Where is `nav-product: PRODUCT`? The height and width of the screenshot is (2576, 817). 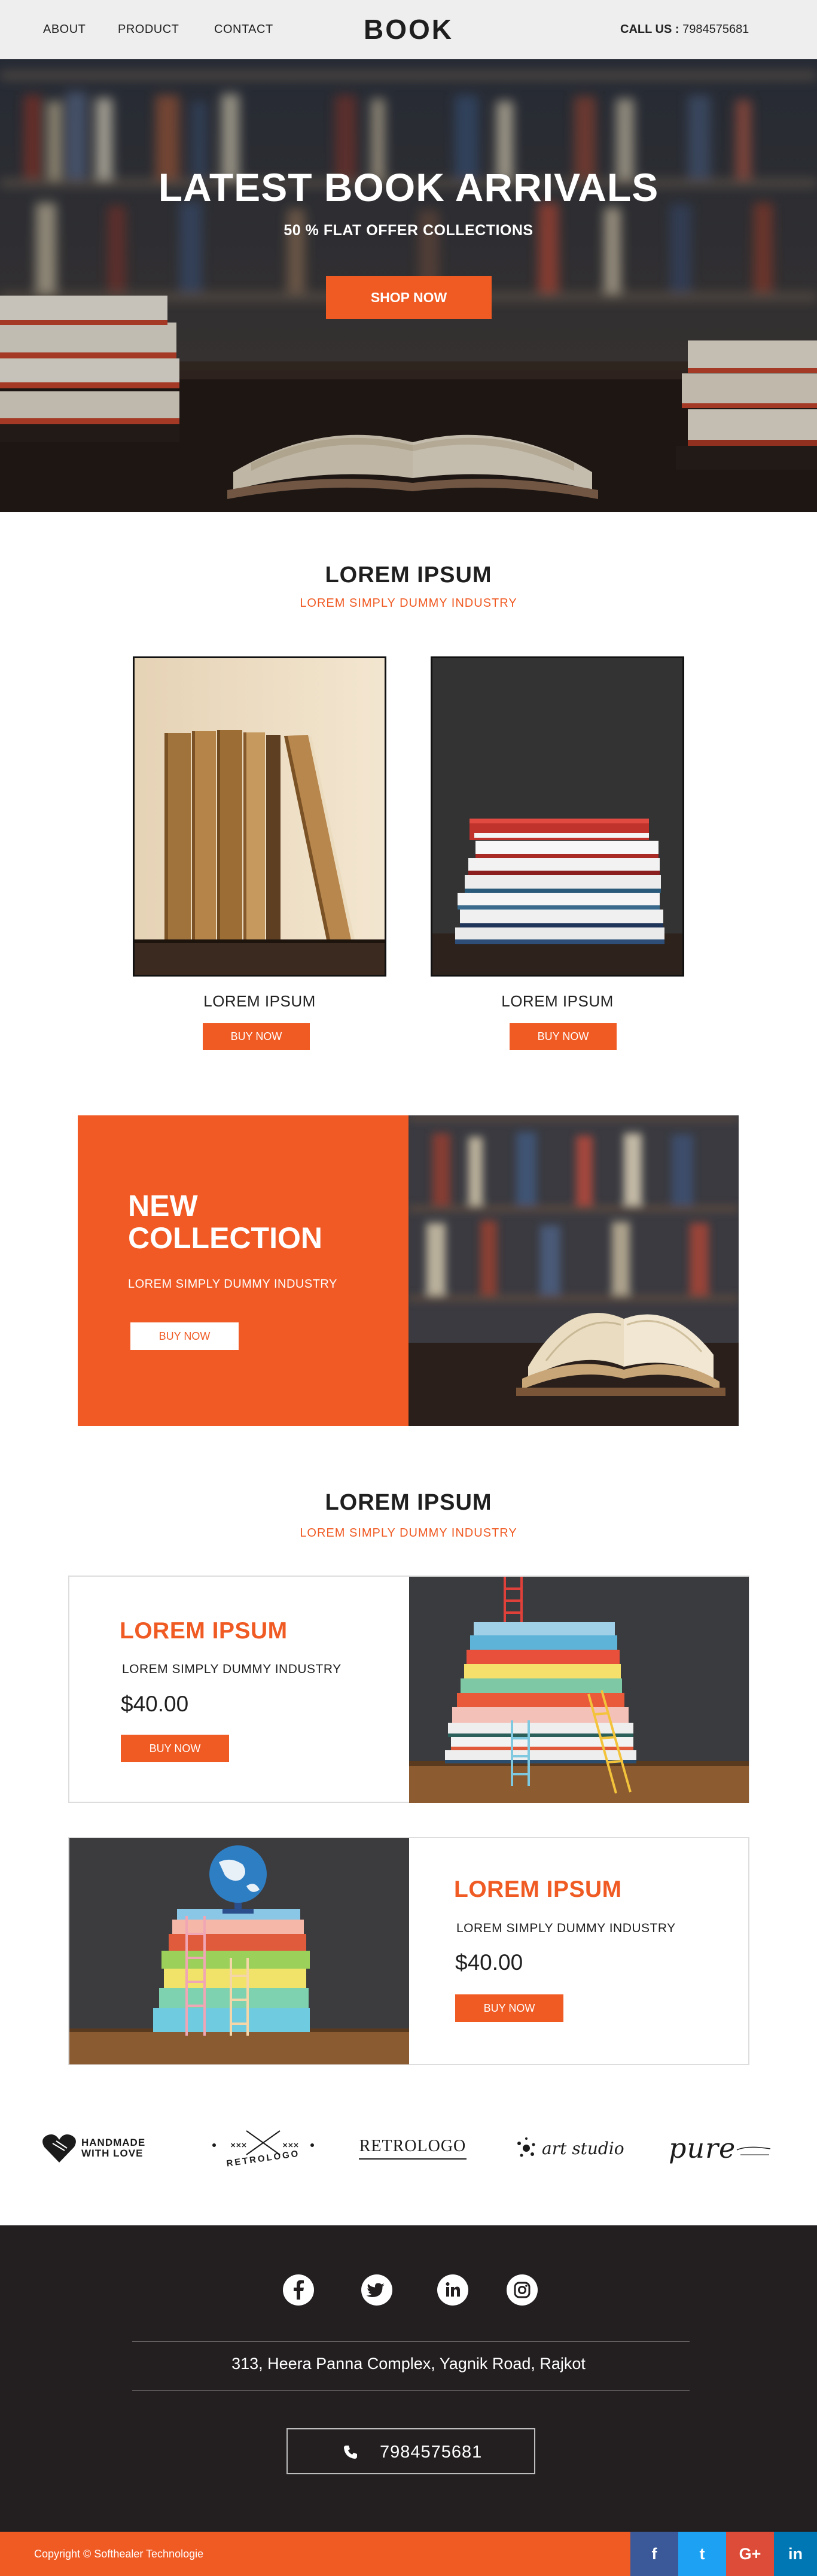
nav-product: PRODUCT is located at coordinates (148, 30).